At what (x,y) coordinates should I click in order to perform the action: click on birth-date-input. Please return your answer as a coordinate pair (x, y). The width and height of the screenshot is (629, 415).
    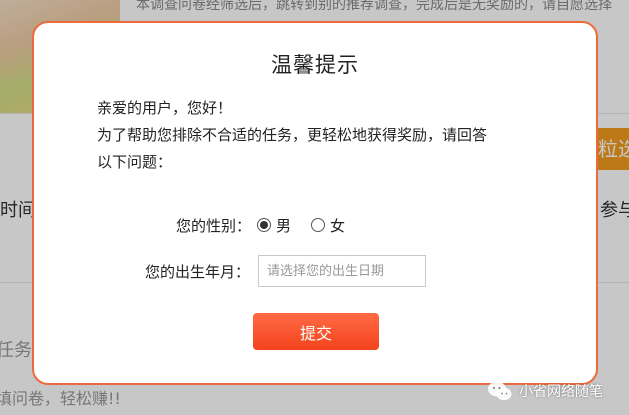
    Looking at the image, I should click on (342, 271).